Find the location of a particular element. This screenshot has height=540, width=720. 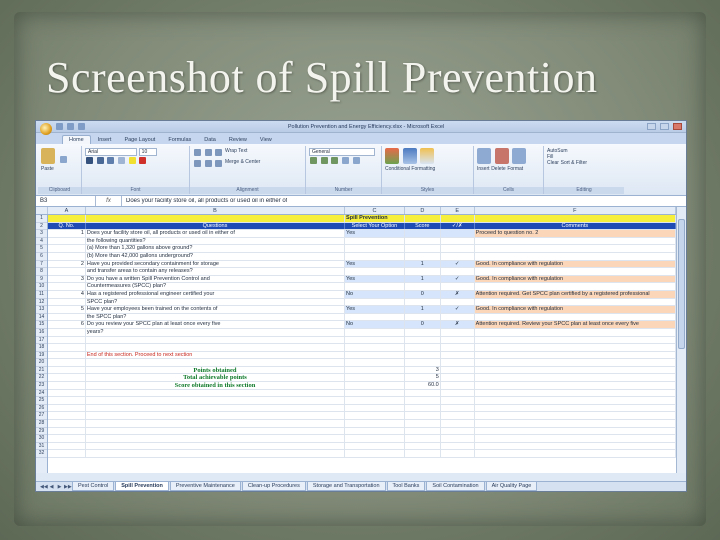

decrease-decimal-icon is located at coordinates (356, 160).